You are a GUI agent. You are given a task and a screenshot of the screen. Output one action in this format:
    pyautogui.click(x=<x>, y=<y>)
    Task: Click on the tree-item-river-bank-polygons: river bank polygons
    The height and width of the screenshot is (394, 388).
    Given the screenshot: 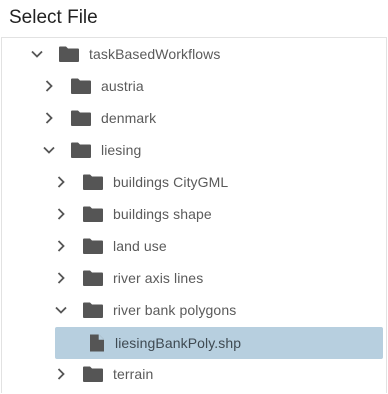 What is the action you would take?
    pyautogui.click(x=144, y=310)
    